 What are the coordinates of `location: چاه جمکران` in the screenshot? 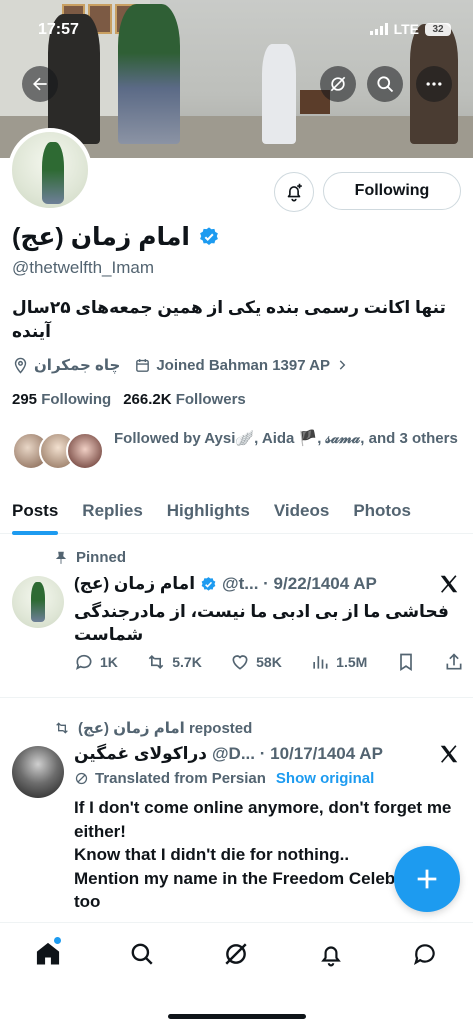 It's located at (66, 365).